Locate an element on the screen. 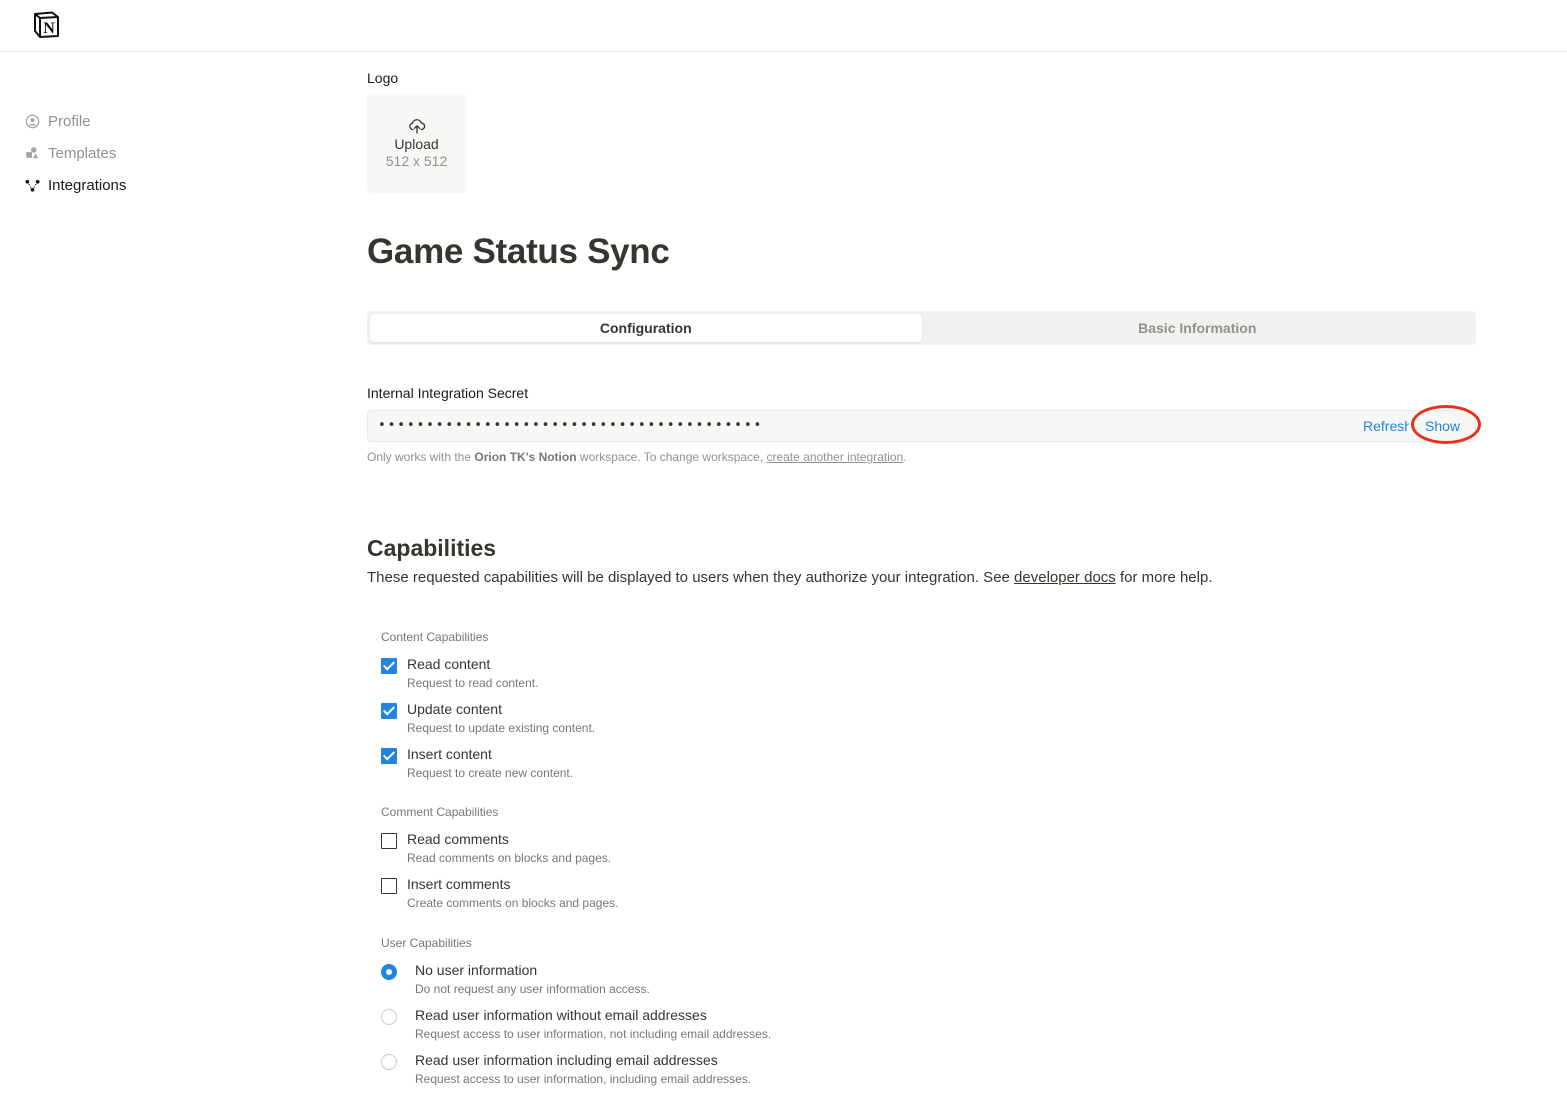 Image resolution: width=1567 pixels, height=1117 pixels. option-description: Request to update existing content. is located at coordinates (501, 728).